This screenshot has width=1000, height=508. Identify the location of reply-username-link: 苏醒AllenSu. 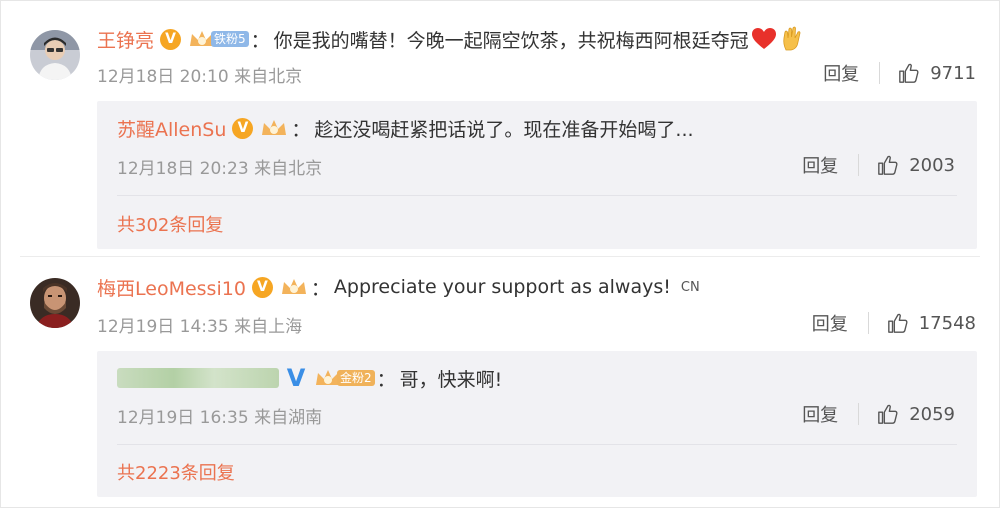
(171, 128).